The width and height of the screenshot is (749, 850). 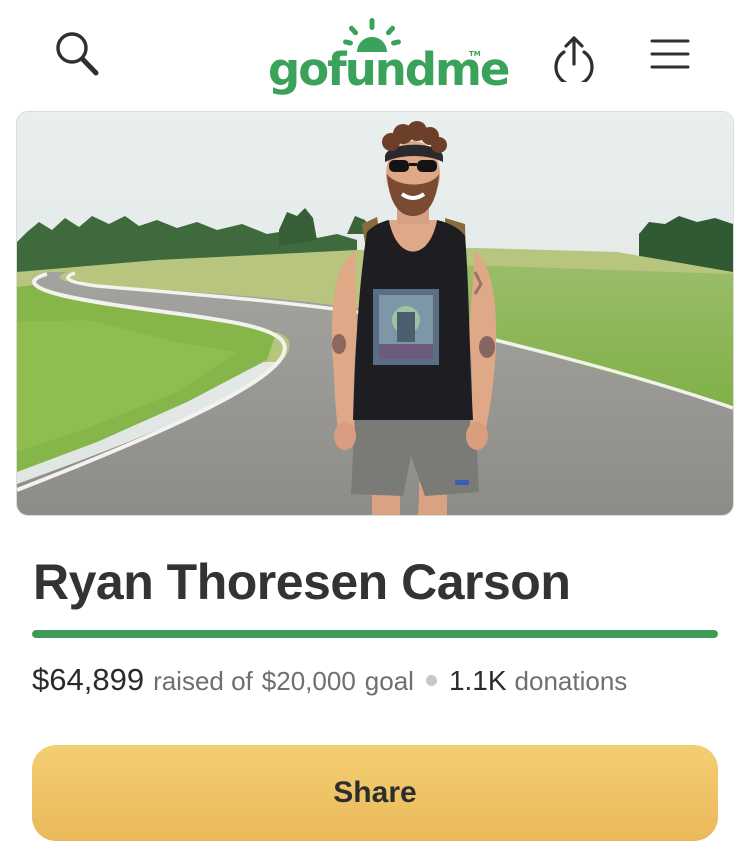 I want to click on search-button, so click(x=78, y=54).